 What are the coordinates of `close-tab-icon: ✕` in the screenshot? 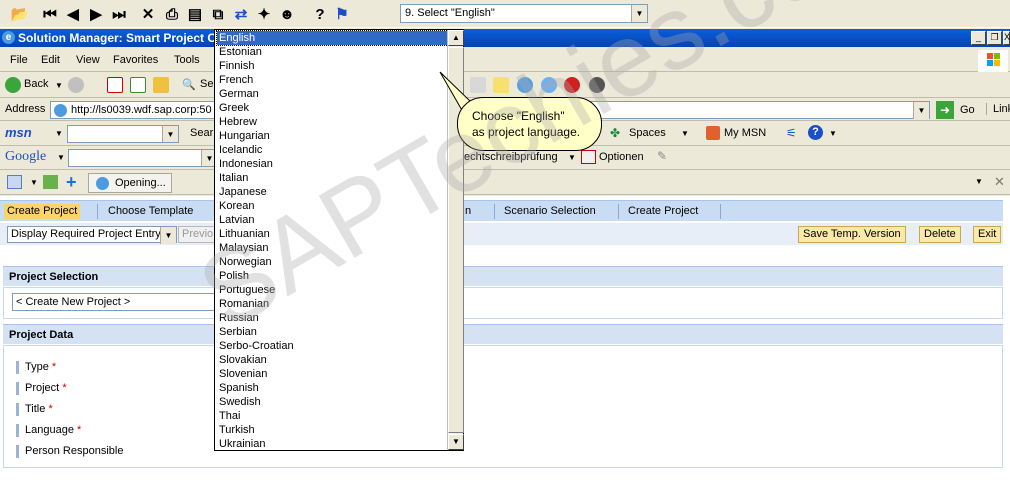 It's located at (999, 182).